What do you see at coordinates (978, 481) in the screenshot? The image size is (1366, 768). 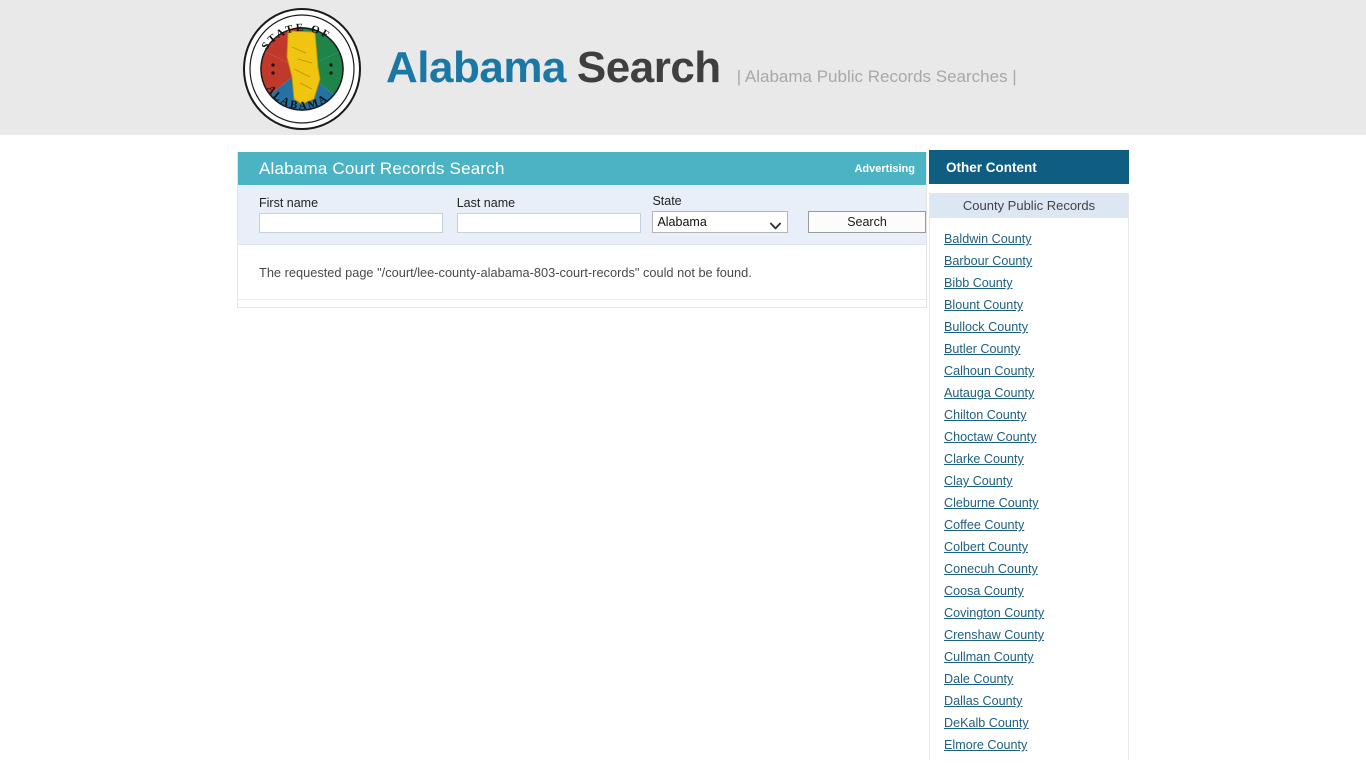 I see `county-link: Clay County` at bounding box center [978, 481].